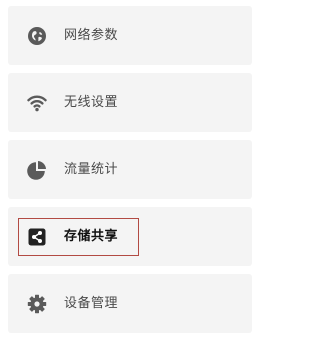  What do you see at coordinates (130, 303) in the screenshot?
I see `menu-item-device-management: 设备管理` at bounding box center [130, 303].